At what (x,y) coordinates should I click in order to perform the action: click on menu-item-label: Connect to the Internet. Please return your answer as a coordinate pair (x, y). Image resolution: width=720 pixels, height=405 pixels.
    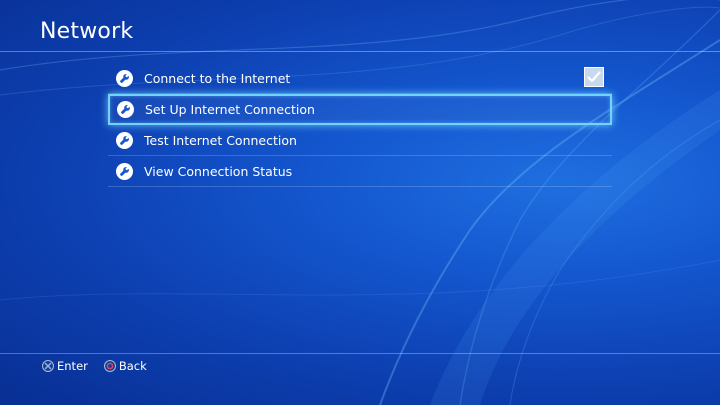
    Looking at the image, I should click on (217, 78).